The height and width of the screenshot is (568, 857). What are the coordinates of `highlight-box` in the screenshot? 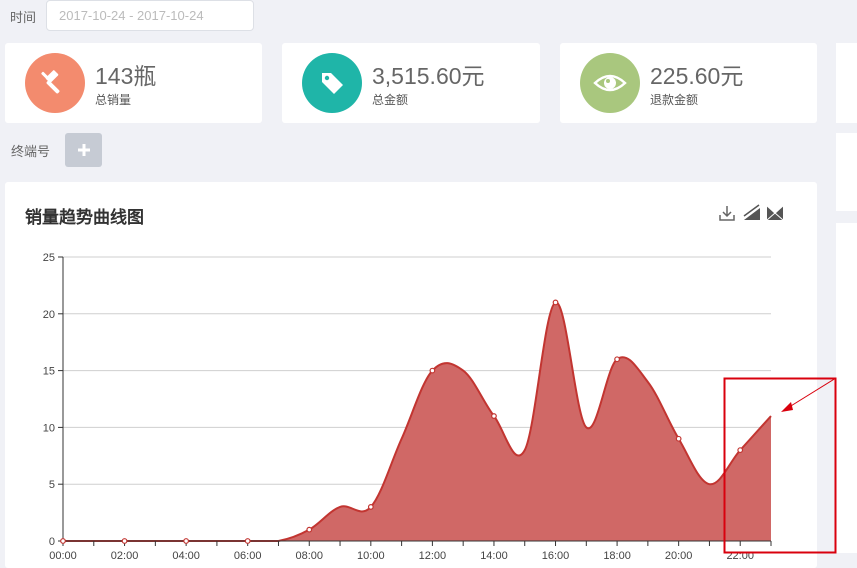 It's located at (780, 465).